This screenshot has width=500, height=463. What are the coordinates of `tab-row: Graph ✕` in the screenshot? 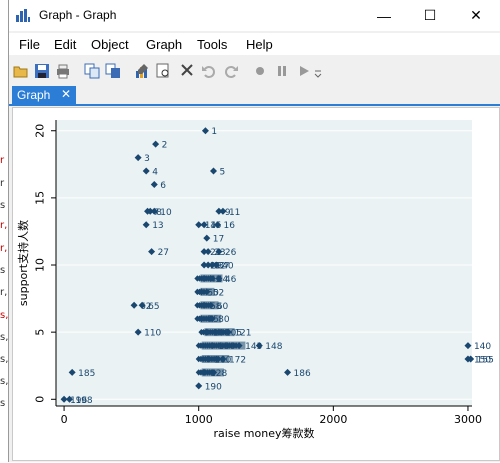 It's located at (254, 95).